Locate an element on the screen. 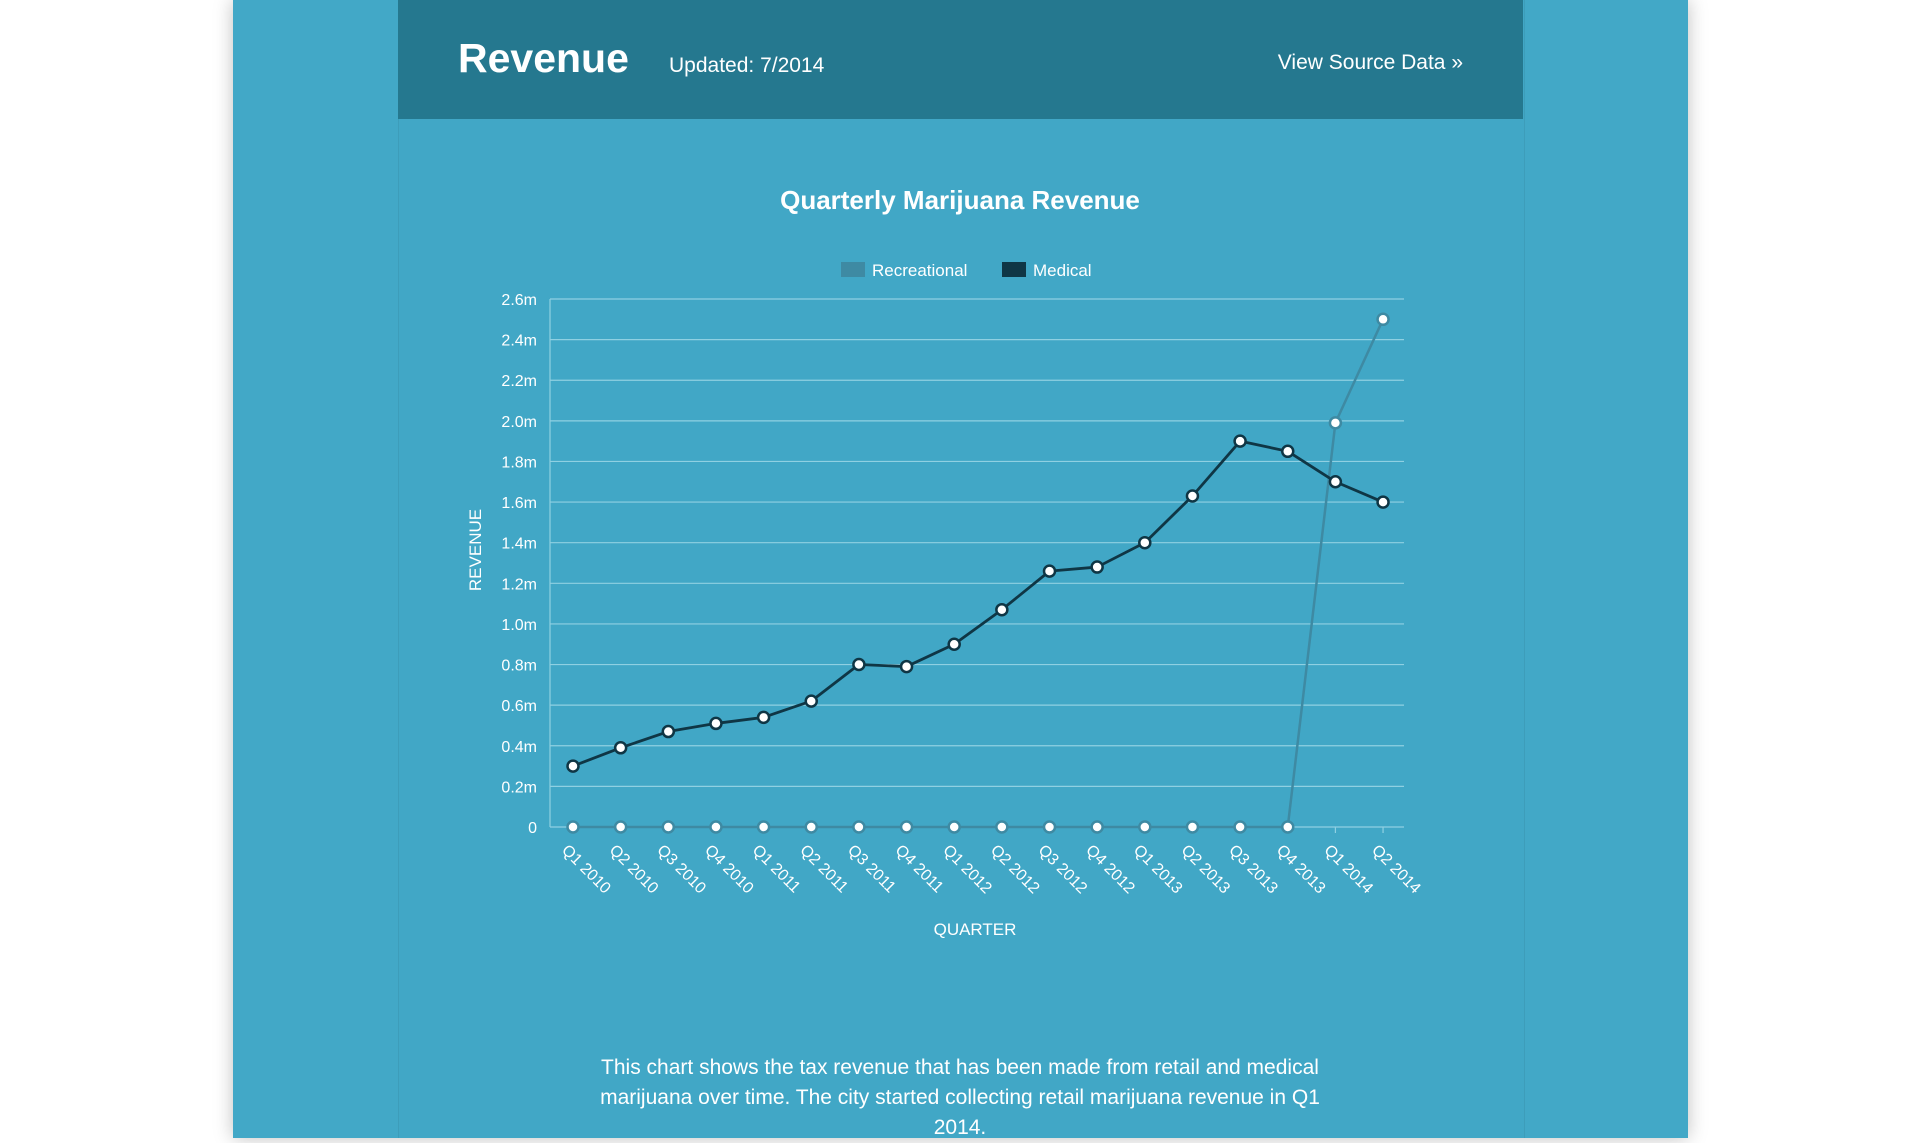  x-tick-label: Q1 2010 is located at coordinates (585, 869).